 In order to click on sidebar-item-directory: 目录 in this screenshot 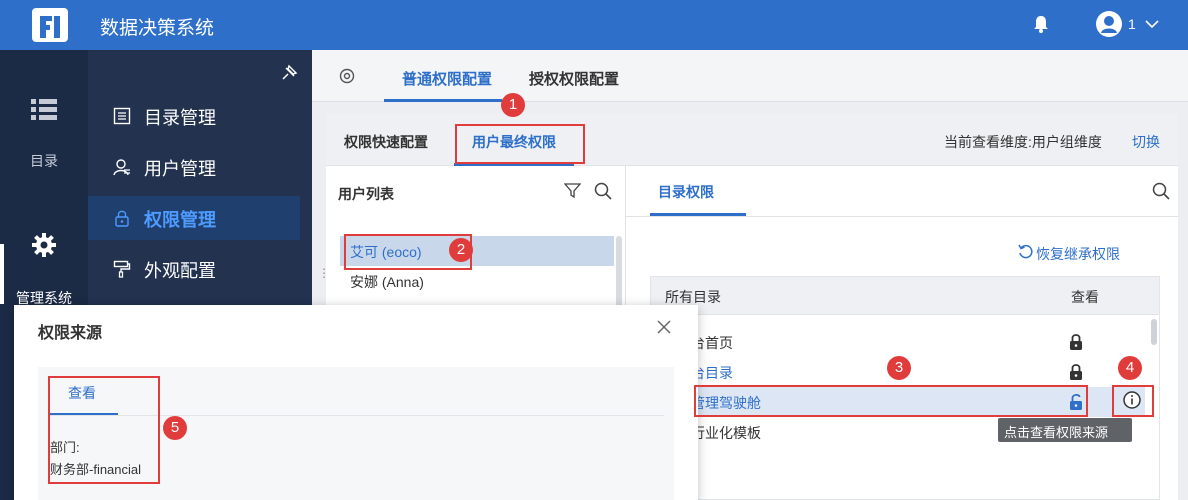, I will do `click(44, 161)`.